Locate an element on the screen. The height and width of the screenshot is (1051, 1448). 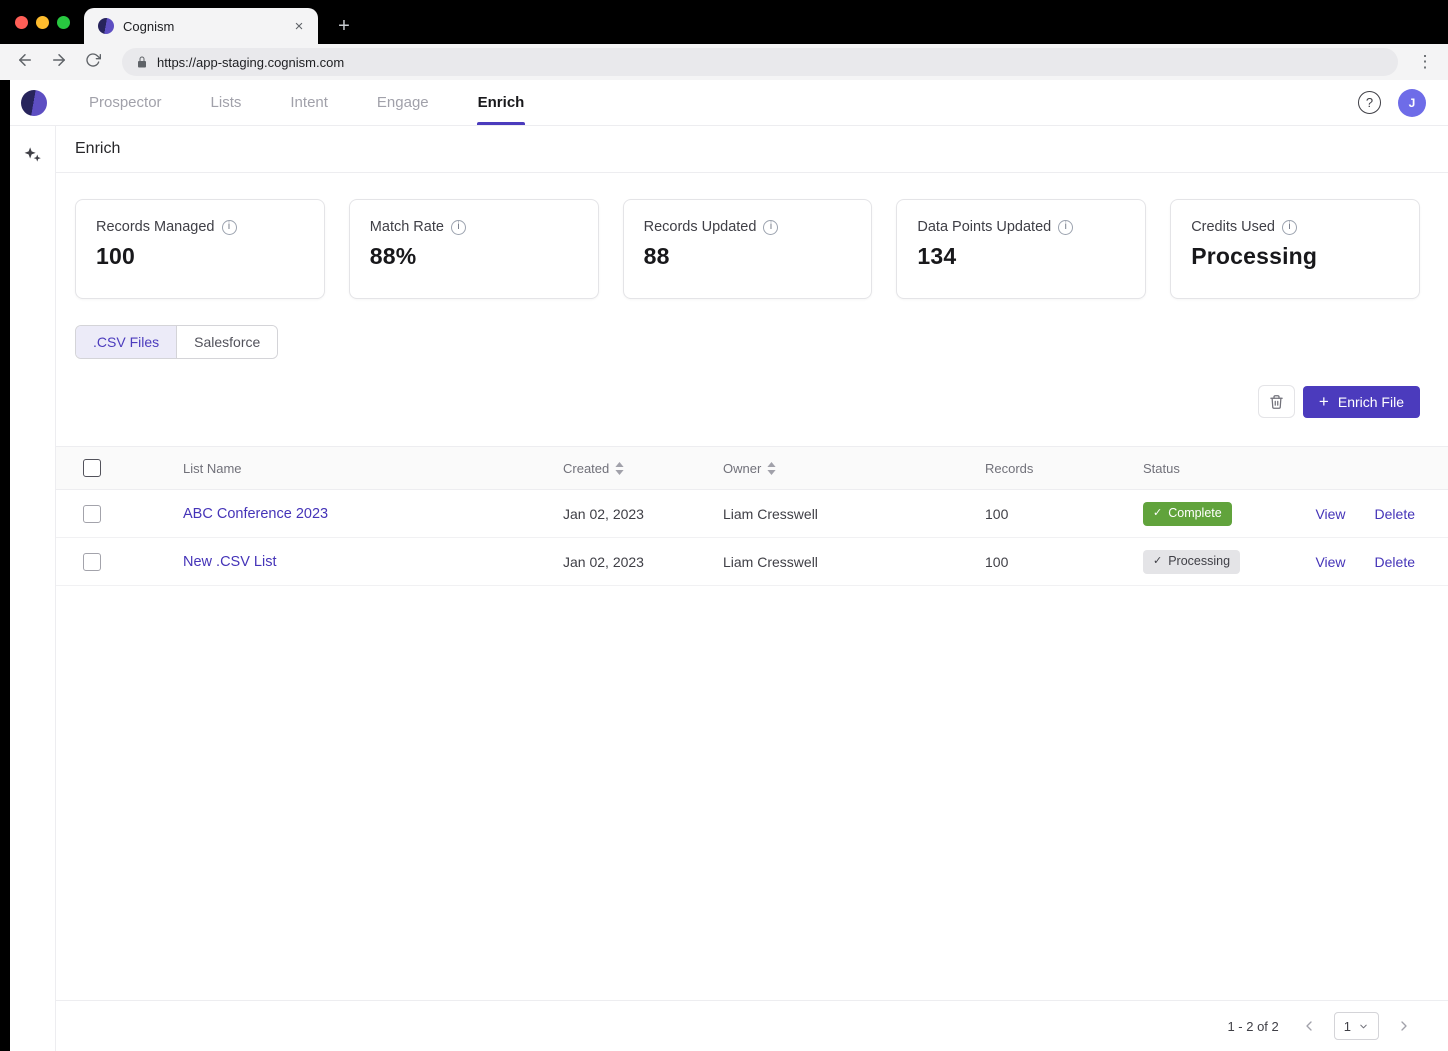
stat-label: Match Rate is located at coordinates (406, 227).